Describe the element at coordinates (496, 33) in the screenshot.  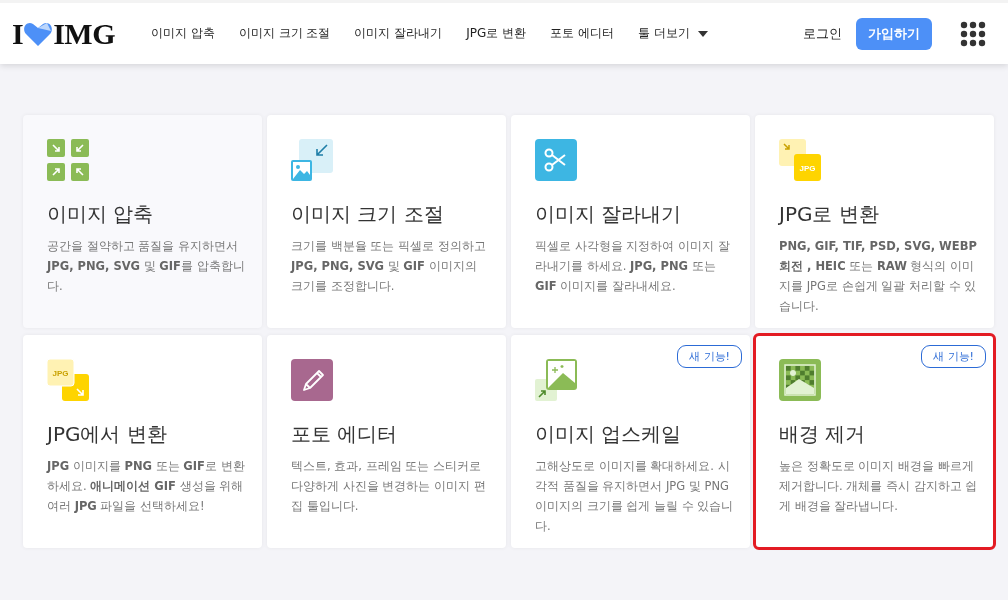
I see `nav-link: JPG로 변환` at that location.